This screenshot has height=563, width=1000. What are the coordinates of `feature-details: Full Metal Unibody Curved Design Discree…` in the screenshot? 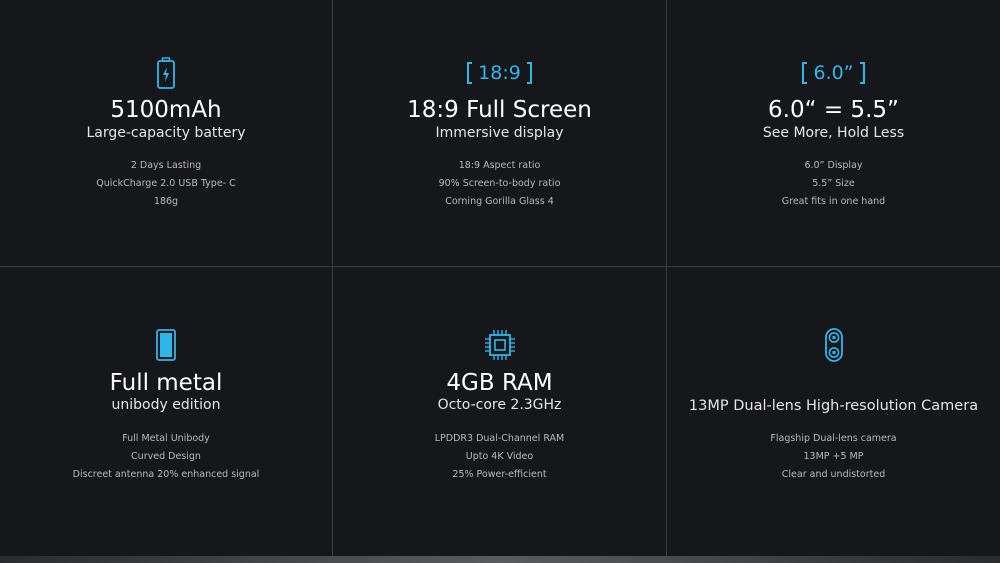 It's located at (166, 457).